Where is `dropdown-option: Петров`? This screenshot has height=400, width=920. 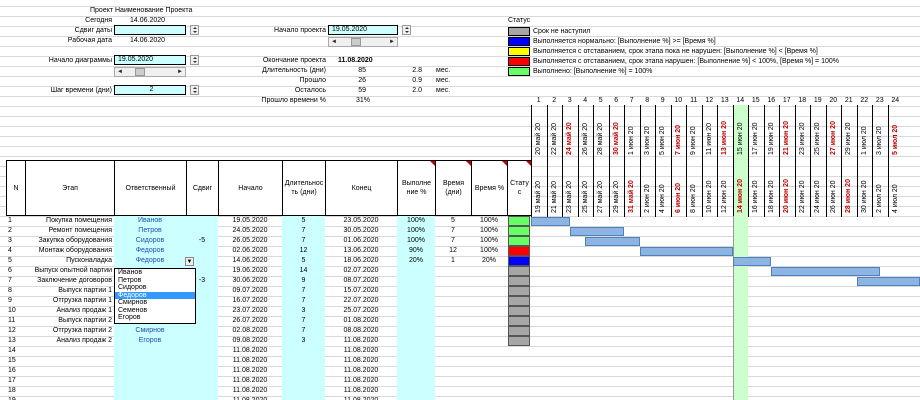 dropdown-option: Петров is located at coordinates (155, 281).